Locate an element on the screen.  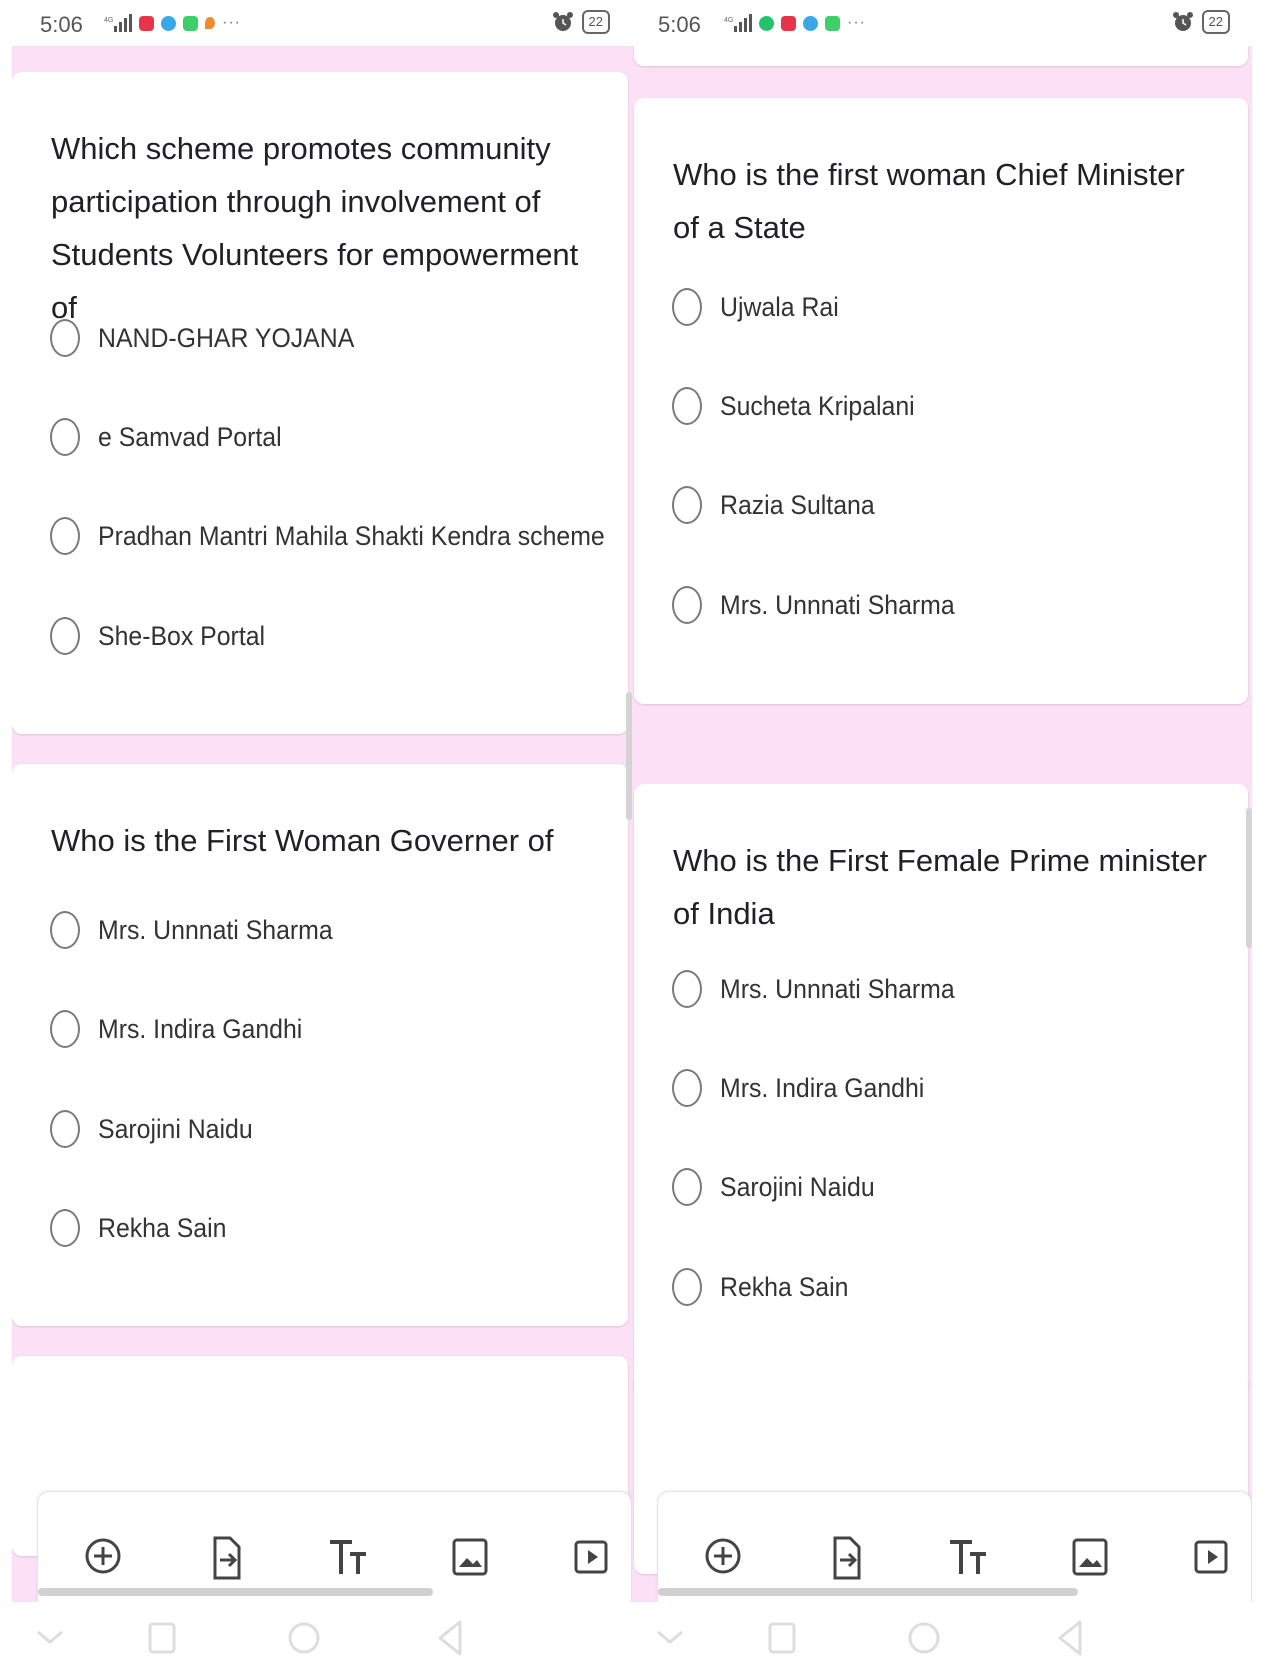
location-icon is located at coordinates (210, 23).